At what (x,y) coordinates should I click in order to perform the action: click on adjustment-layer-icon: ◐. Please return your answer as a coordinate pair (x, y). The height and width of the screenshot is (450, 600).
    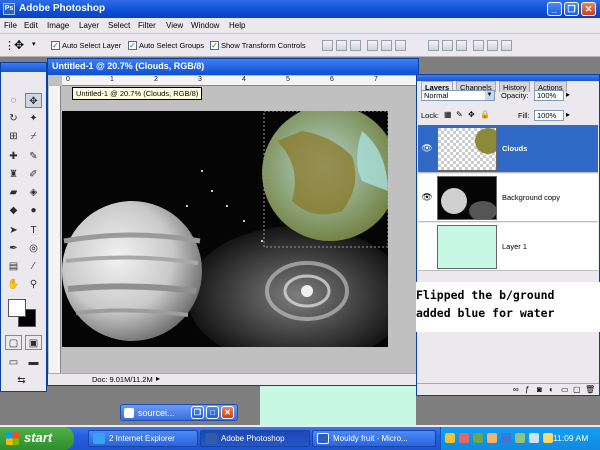
    Looking at the image, I should click on (551, 389).